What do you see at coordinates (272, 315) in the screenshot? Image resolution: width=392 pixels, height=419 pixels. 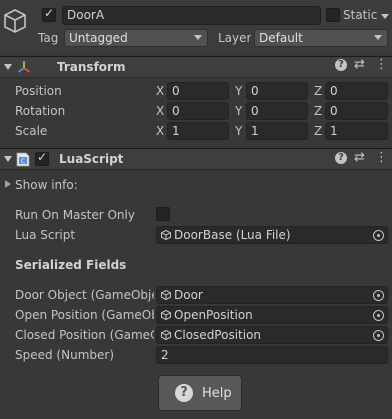 I see `open-position-field: OpenPosition` at bounding box center [272, 315].